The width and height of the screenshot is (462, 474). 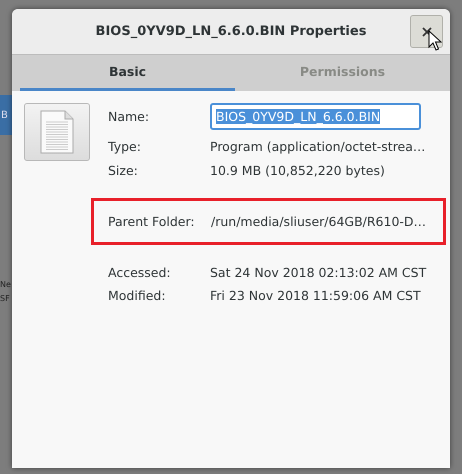 I want to click on close-icon, so click(x=427, y=31).